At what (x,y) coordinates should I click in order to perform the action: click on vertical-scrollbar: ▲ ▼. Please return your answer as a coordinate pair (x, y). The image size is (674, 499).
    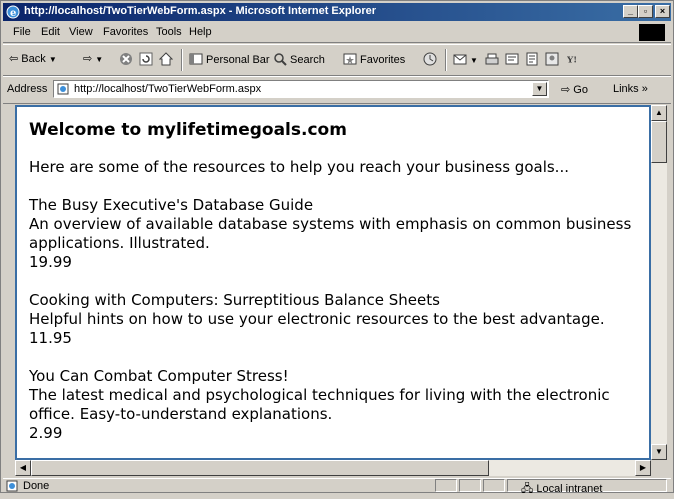
    Looking at the image, I should click on (659, 282).